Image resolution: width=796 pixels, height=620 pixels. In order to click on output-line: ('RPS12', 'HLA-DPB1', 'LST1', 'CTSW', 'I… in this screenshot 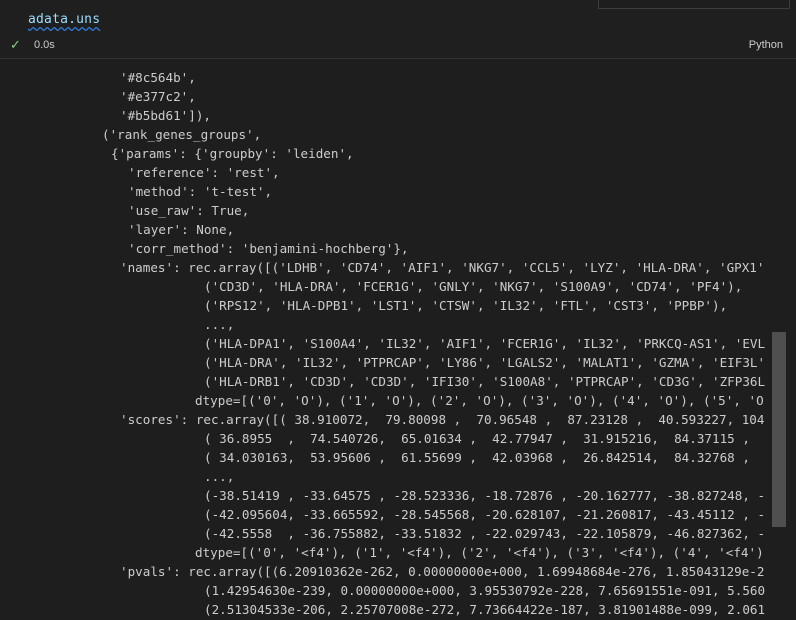, I will do `click(466, 305)`.